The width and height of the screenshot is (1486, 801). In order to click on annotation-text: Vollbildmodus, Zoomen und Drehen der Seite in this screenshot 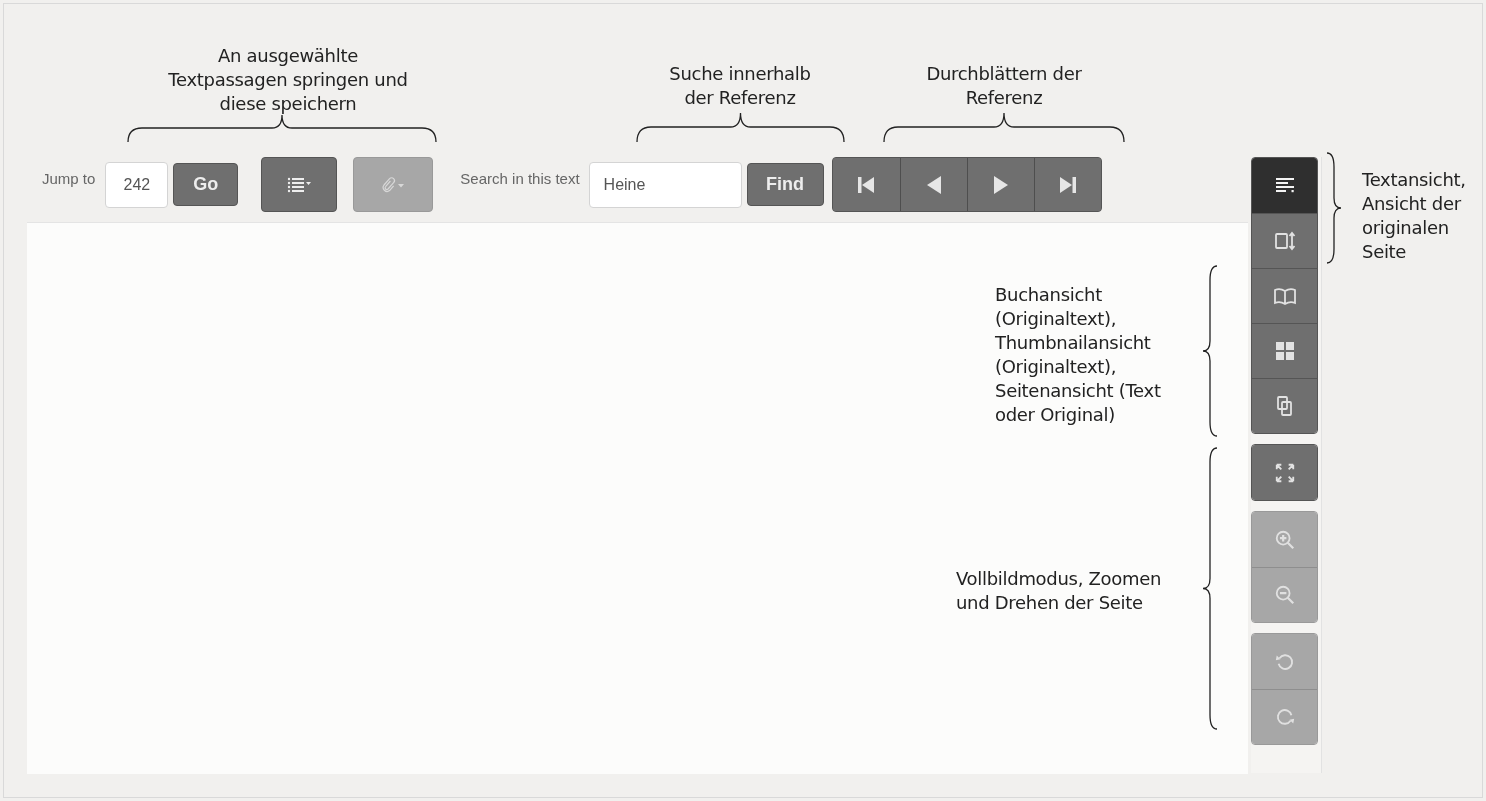, I will do `click(1059, 591)`.